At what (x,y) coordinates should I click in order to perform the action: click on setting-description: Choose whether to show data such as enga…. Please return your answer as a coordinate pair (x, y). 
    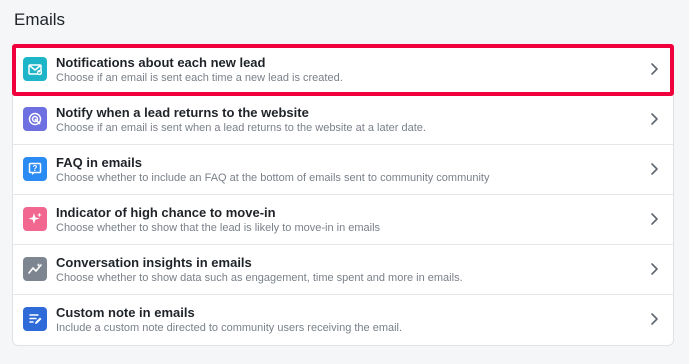
    Looking at the image, I should click on (259, 278).